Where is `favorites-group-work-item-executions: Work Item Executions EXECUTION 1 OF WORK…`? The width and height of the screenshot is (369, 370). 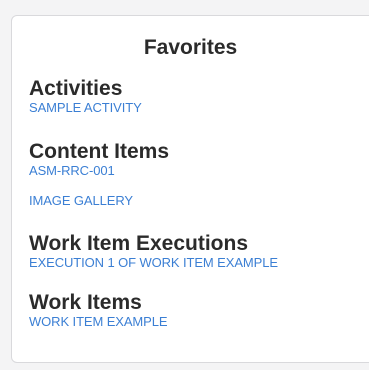
favorites-group-work-item-executions: Work Item Executions EXECUTION 1 OF WORK… is located at coordinates (153, 251).